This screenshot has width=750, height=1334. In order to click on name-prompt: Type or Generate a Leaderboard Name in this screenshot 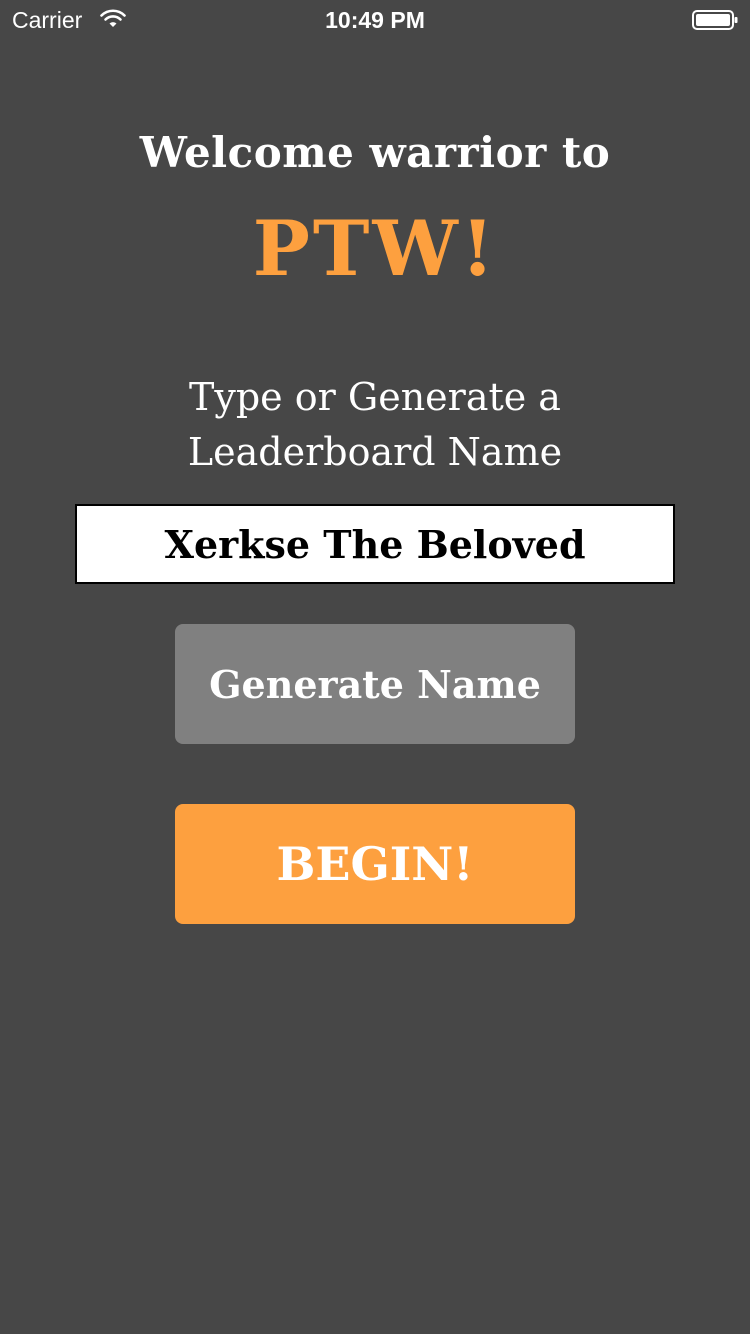, I will do `click(375, 425)`.